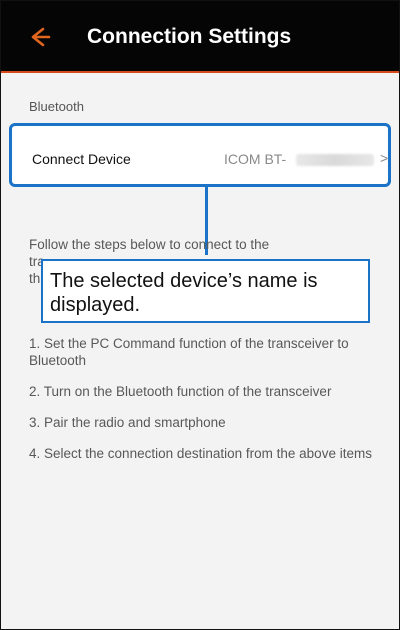  What do you see at coordinates (149, 244) in the screenshot?
I see `instructions-intro-line1: Follow the steps below to connect to the` at bounding box center [149, 244].